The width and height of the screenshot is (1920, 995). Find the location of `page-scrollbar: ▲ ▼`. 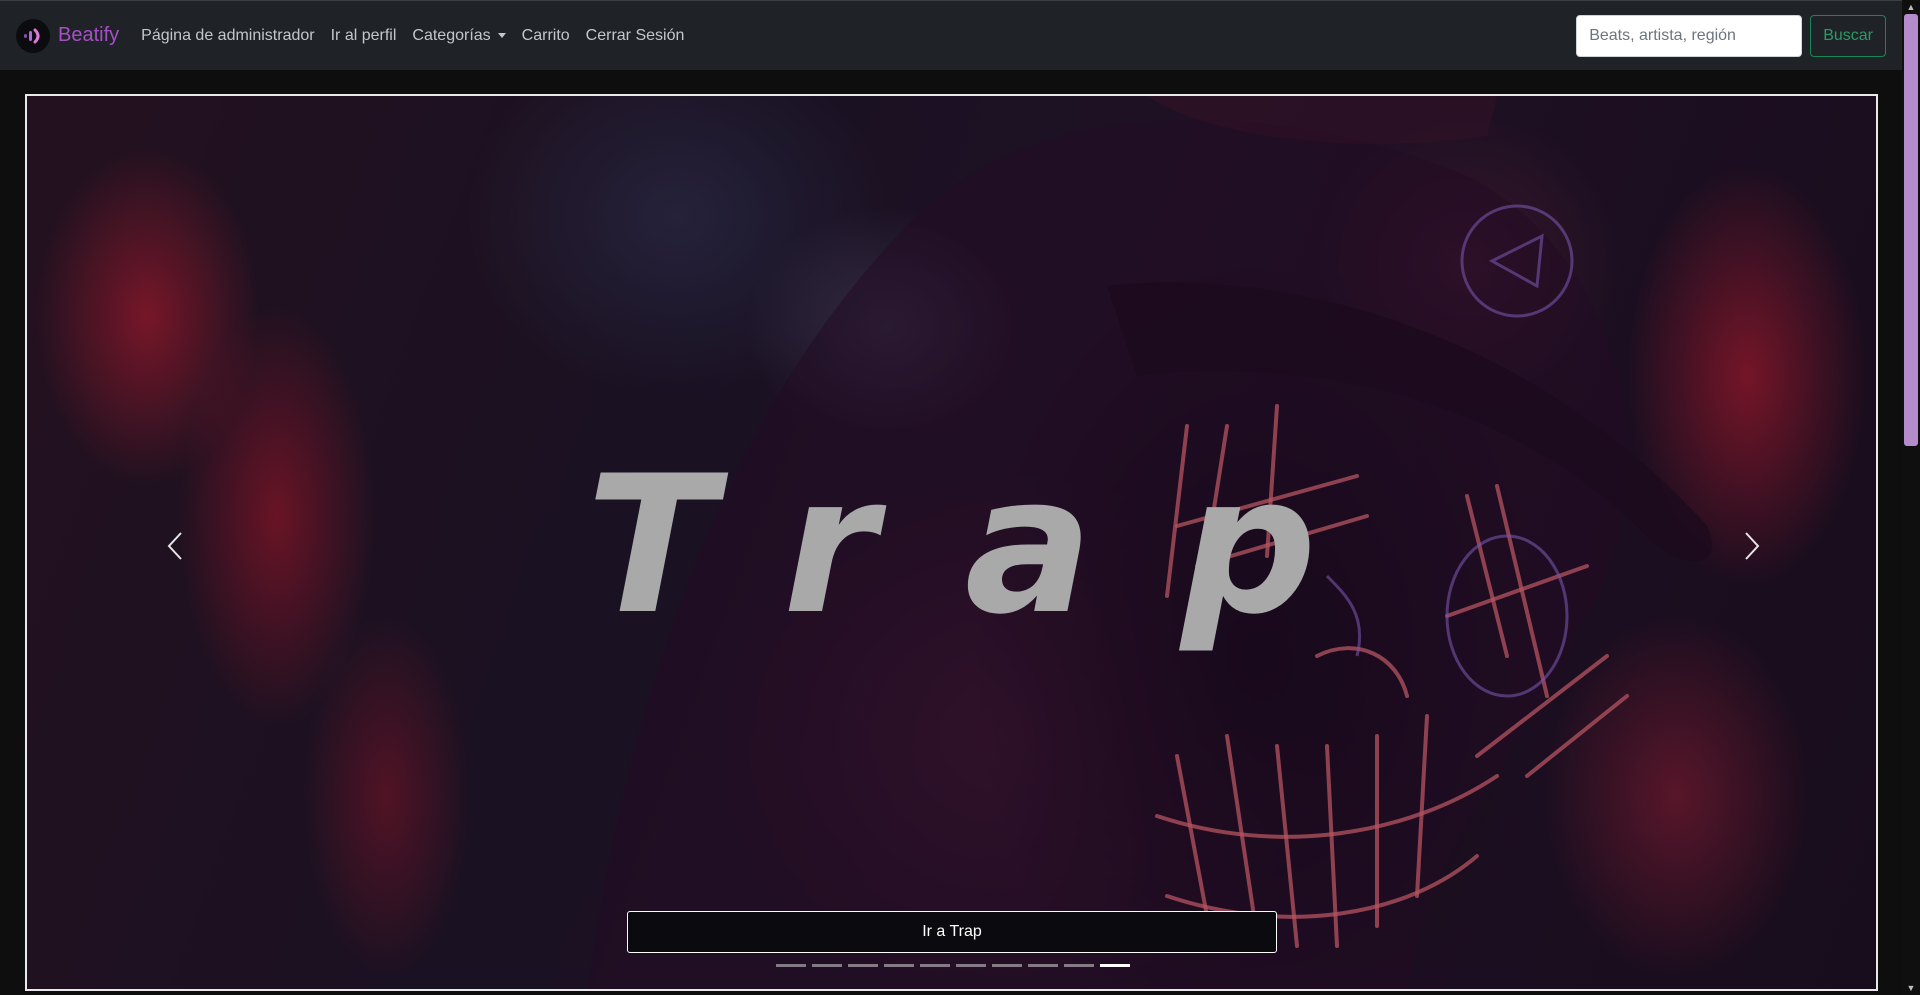

page-scrollbar: ▲ ▼ is located at coordinates (1911, 497).